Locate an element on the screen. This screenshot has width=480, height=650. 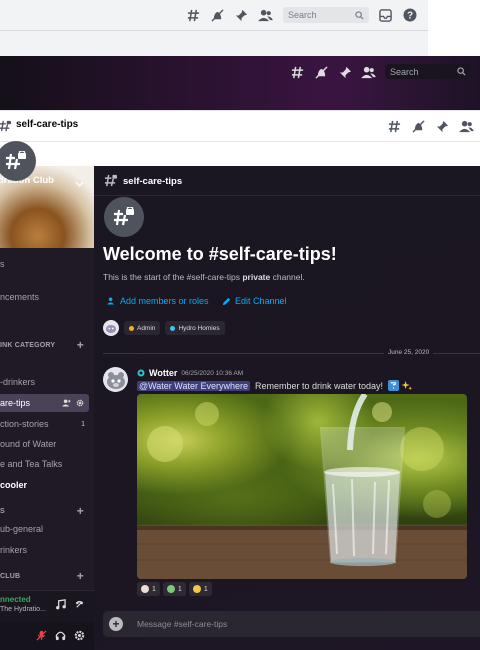
sparkles-emoji-icon is located at coordinates (407, 385).